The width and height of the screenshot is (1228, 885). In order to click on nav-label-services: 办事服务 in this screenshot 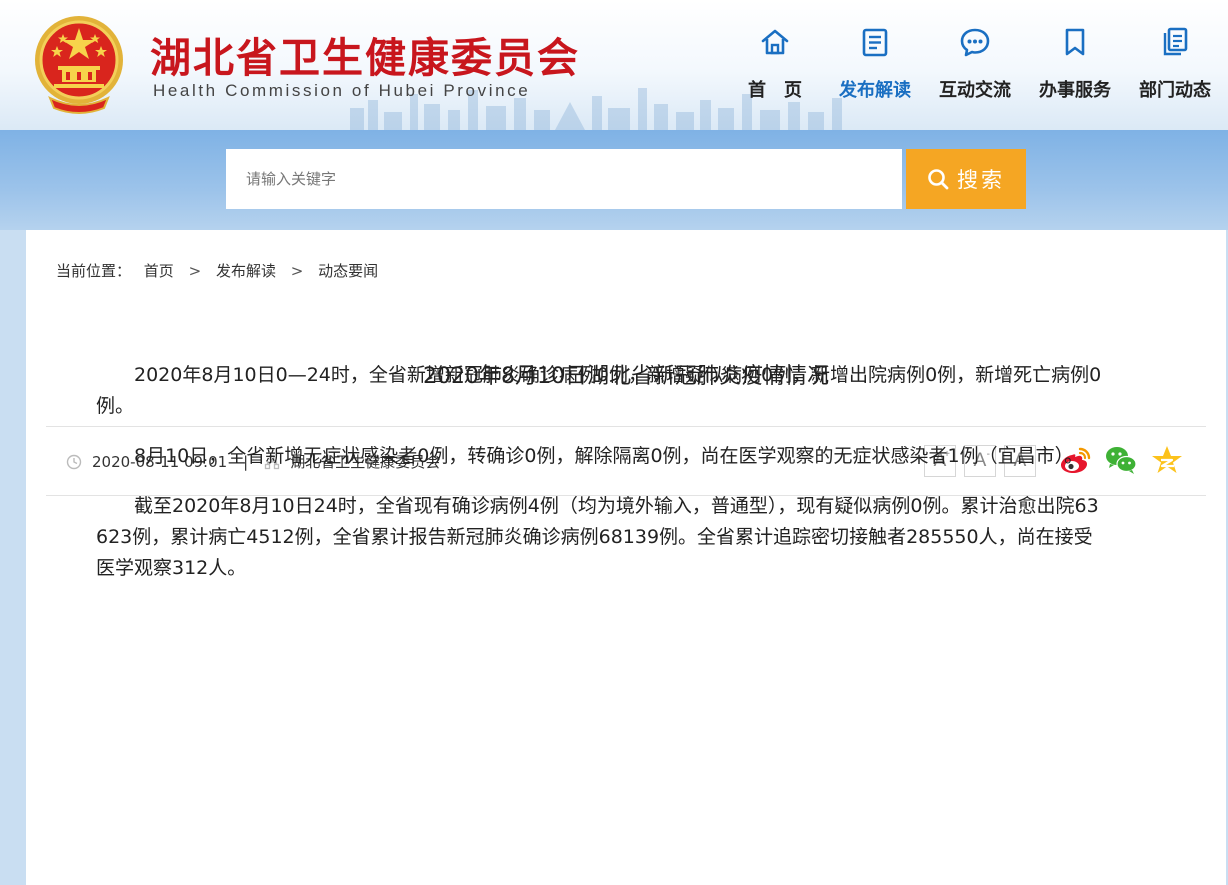, I will do `click(1075, 90)`.